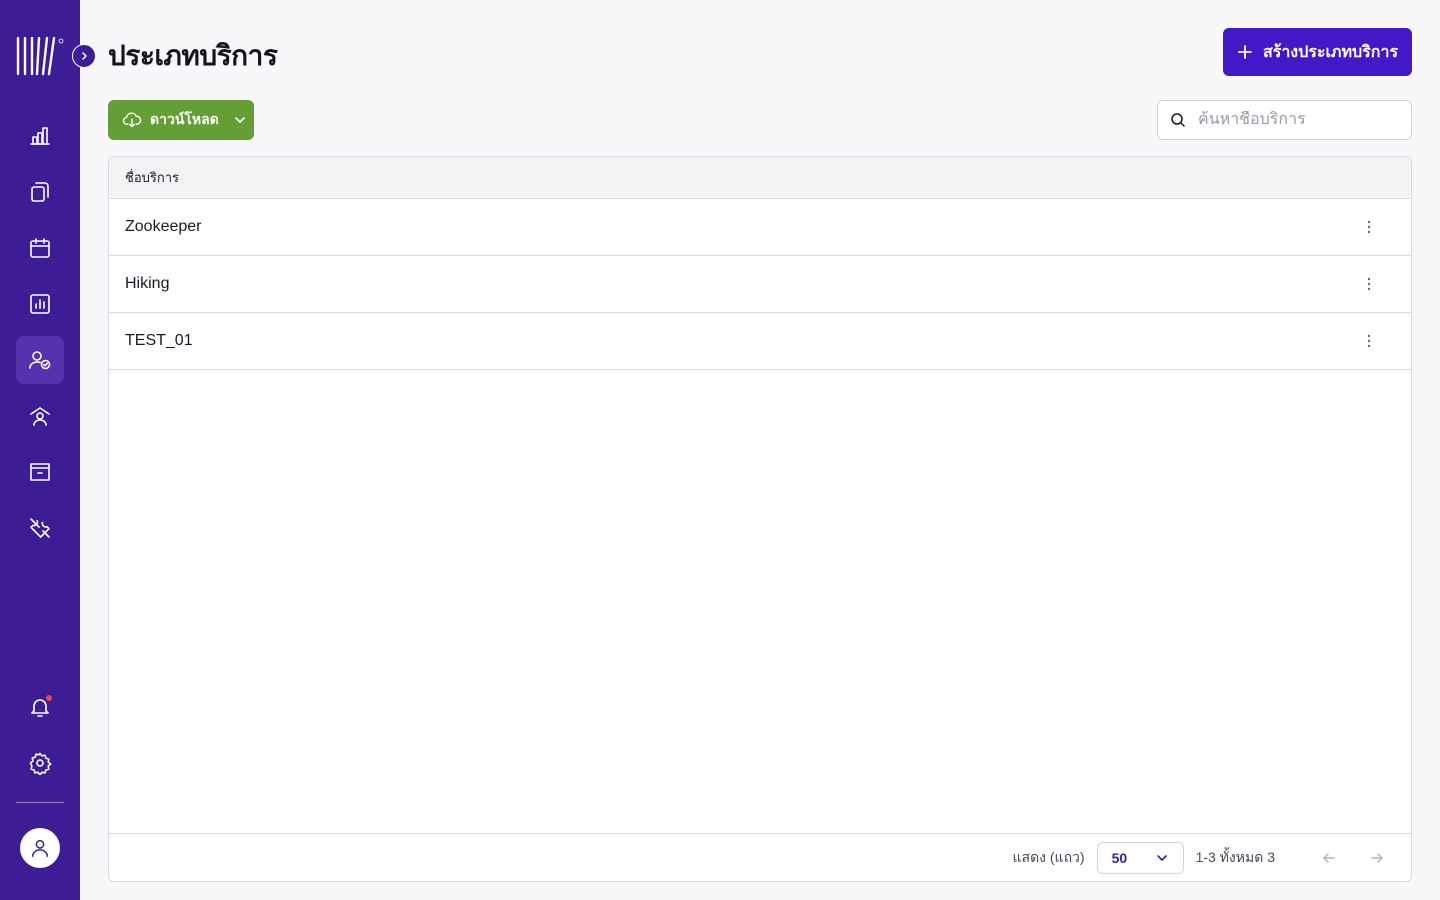 The image size is (1440, 900). I want to click on sidebar, so click(40, 450).